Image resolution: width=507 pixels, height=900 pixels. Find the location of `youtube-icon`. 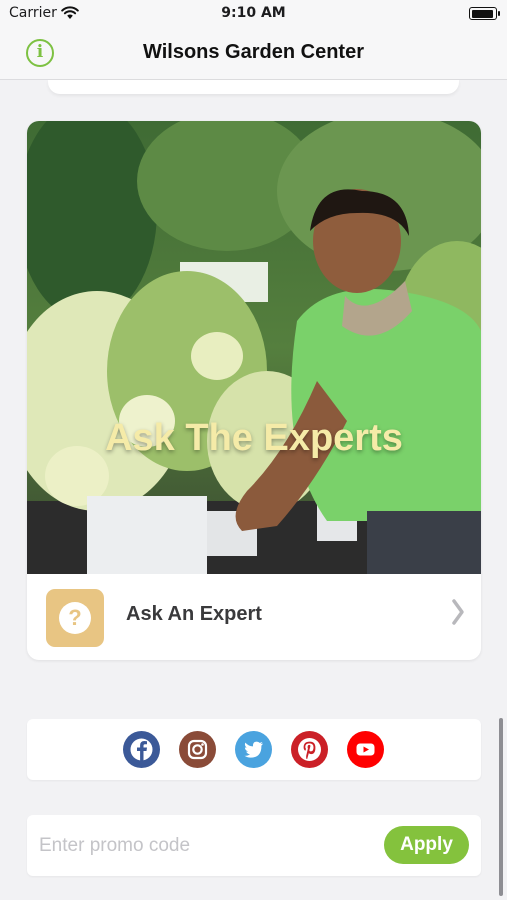

youtube-icon is located at coordinates (365, 749).